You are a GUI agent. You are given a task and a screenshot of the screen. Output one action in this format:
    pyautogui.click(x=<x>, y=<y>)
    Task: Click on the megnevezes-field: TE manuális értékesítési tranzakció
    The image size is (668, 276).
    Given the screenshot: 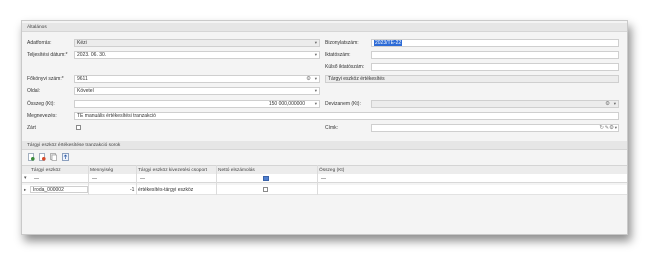 What is the action you would take?
    pyautogui.click(x=346, y=116)
    